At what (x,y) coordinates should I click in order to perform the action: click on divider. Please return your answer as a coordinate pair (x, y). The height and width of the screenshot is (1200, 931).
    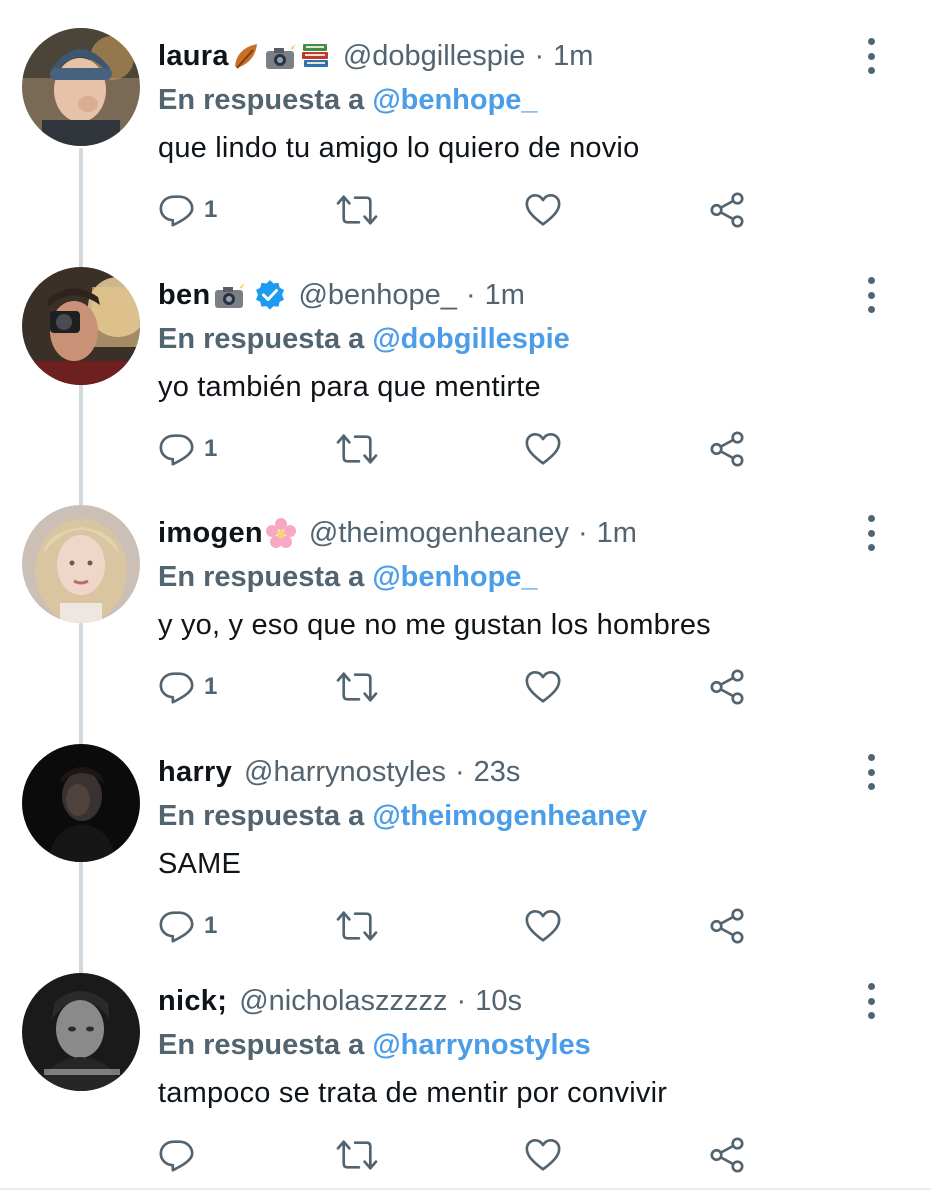
    Looking at the image, I should click on (465, 1189).